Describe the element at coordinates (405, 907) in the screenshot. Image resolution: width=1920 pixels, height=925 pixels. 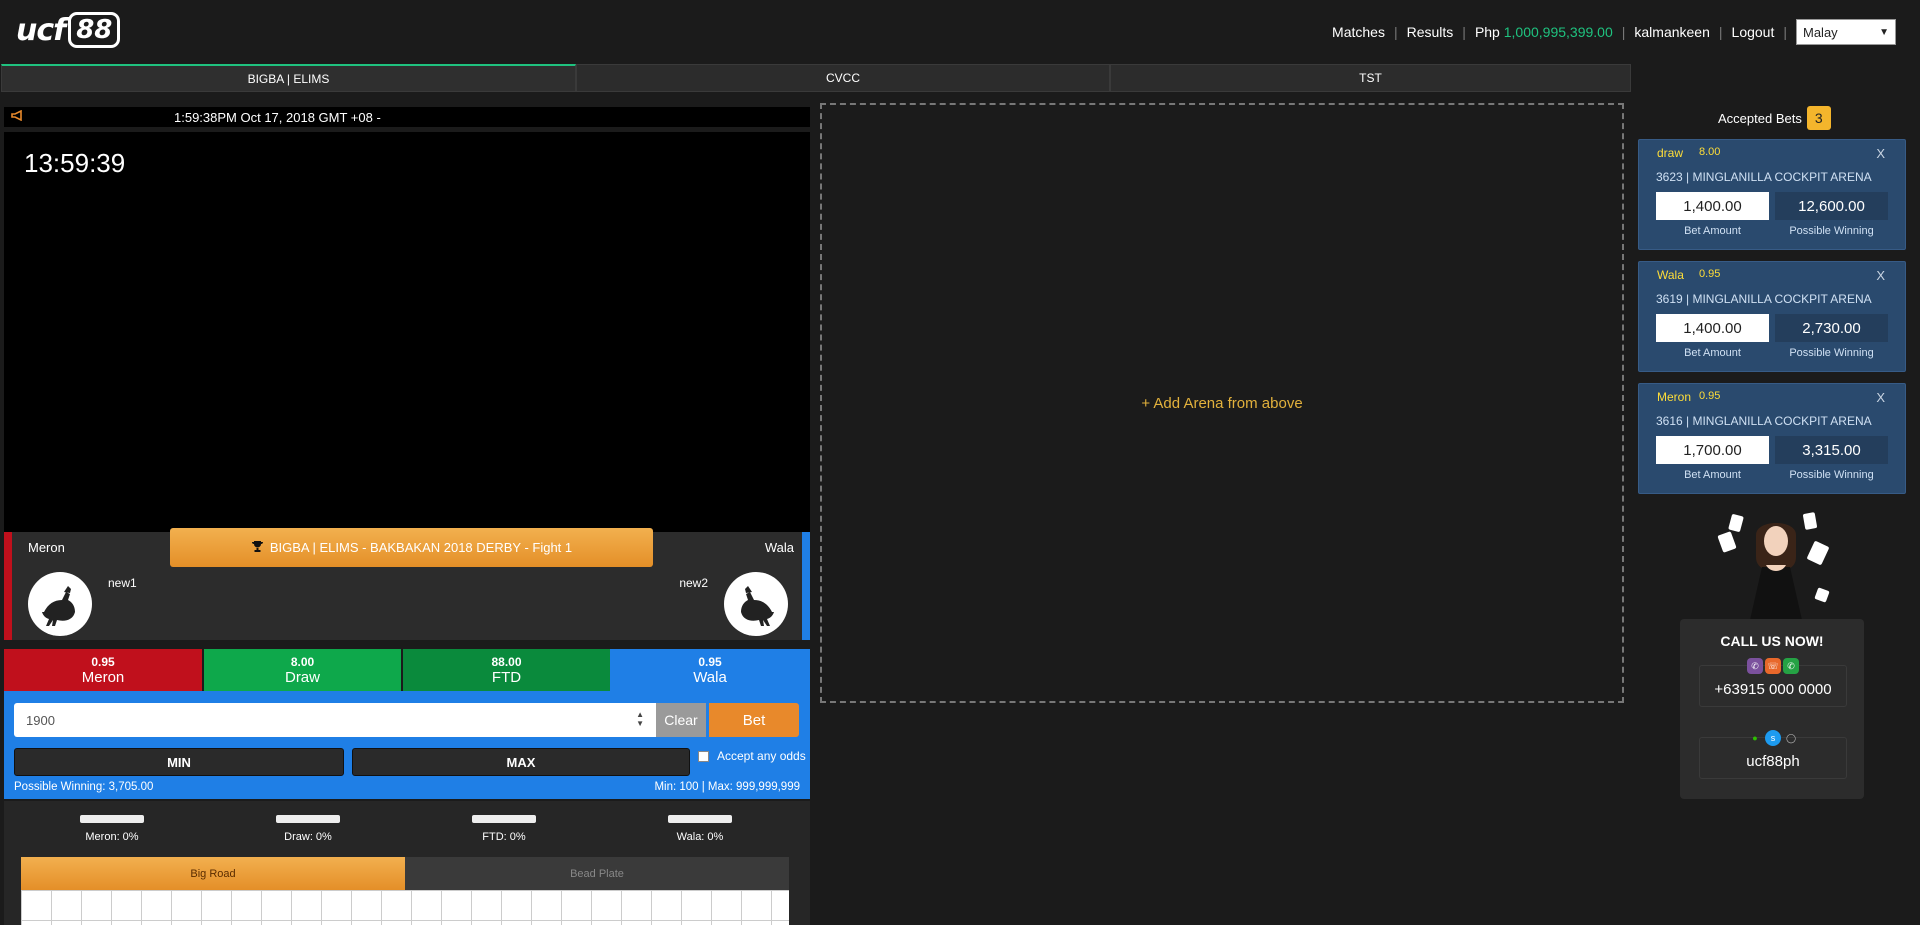
I see `road-grid` at that location.